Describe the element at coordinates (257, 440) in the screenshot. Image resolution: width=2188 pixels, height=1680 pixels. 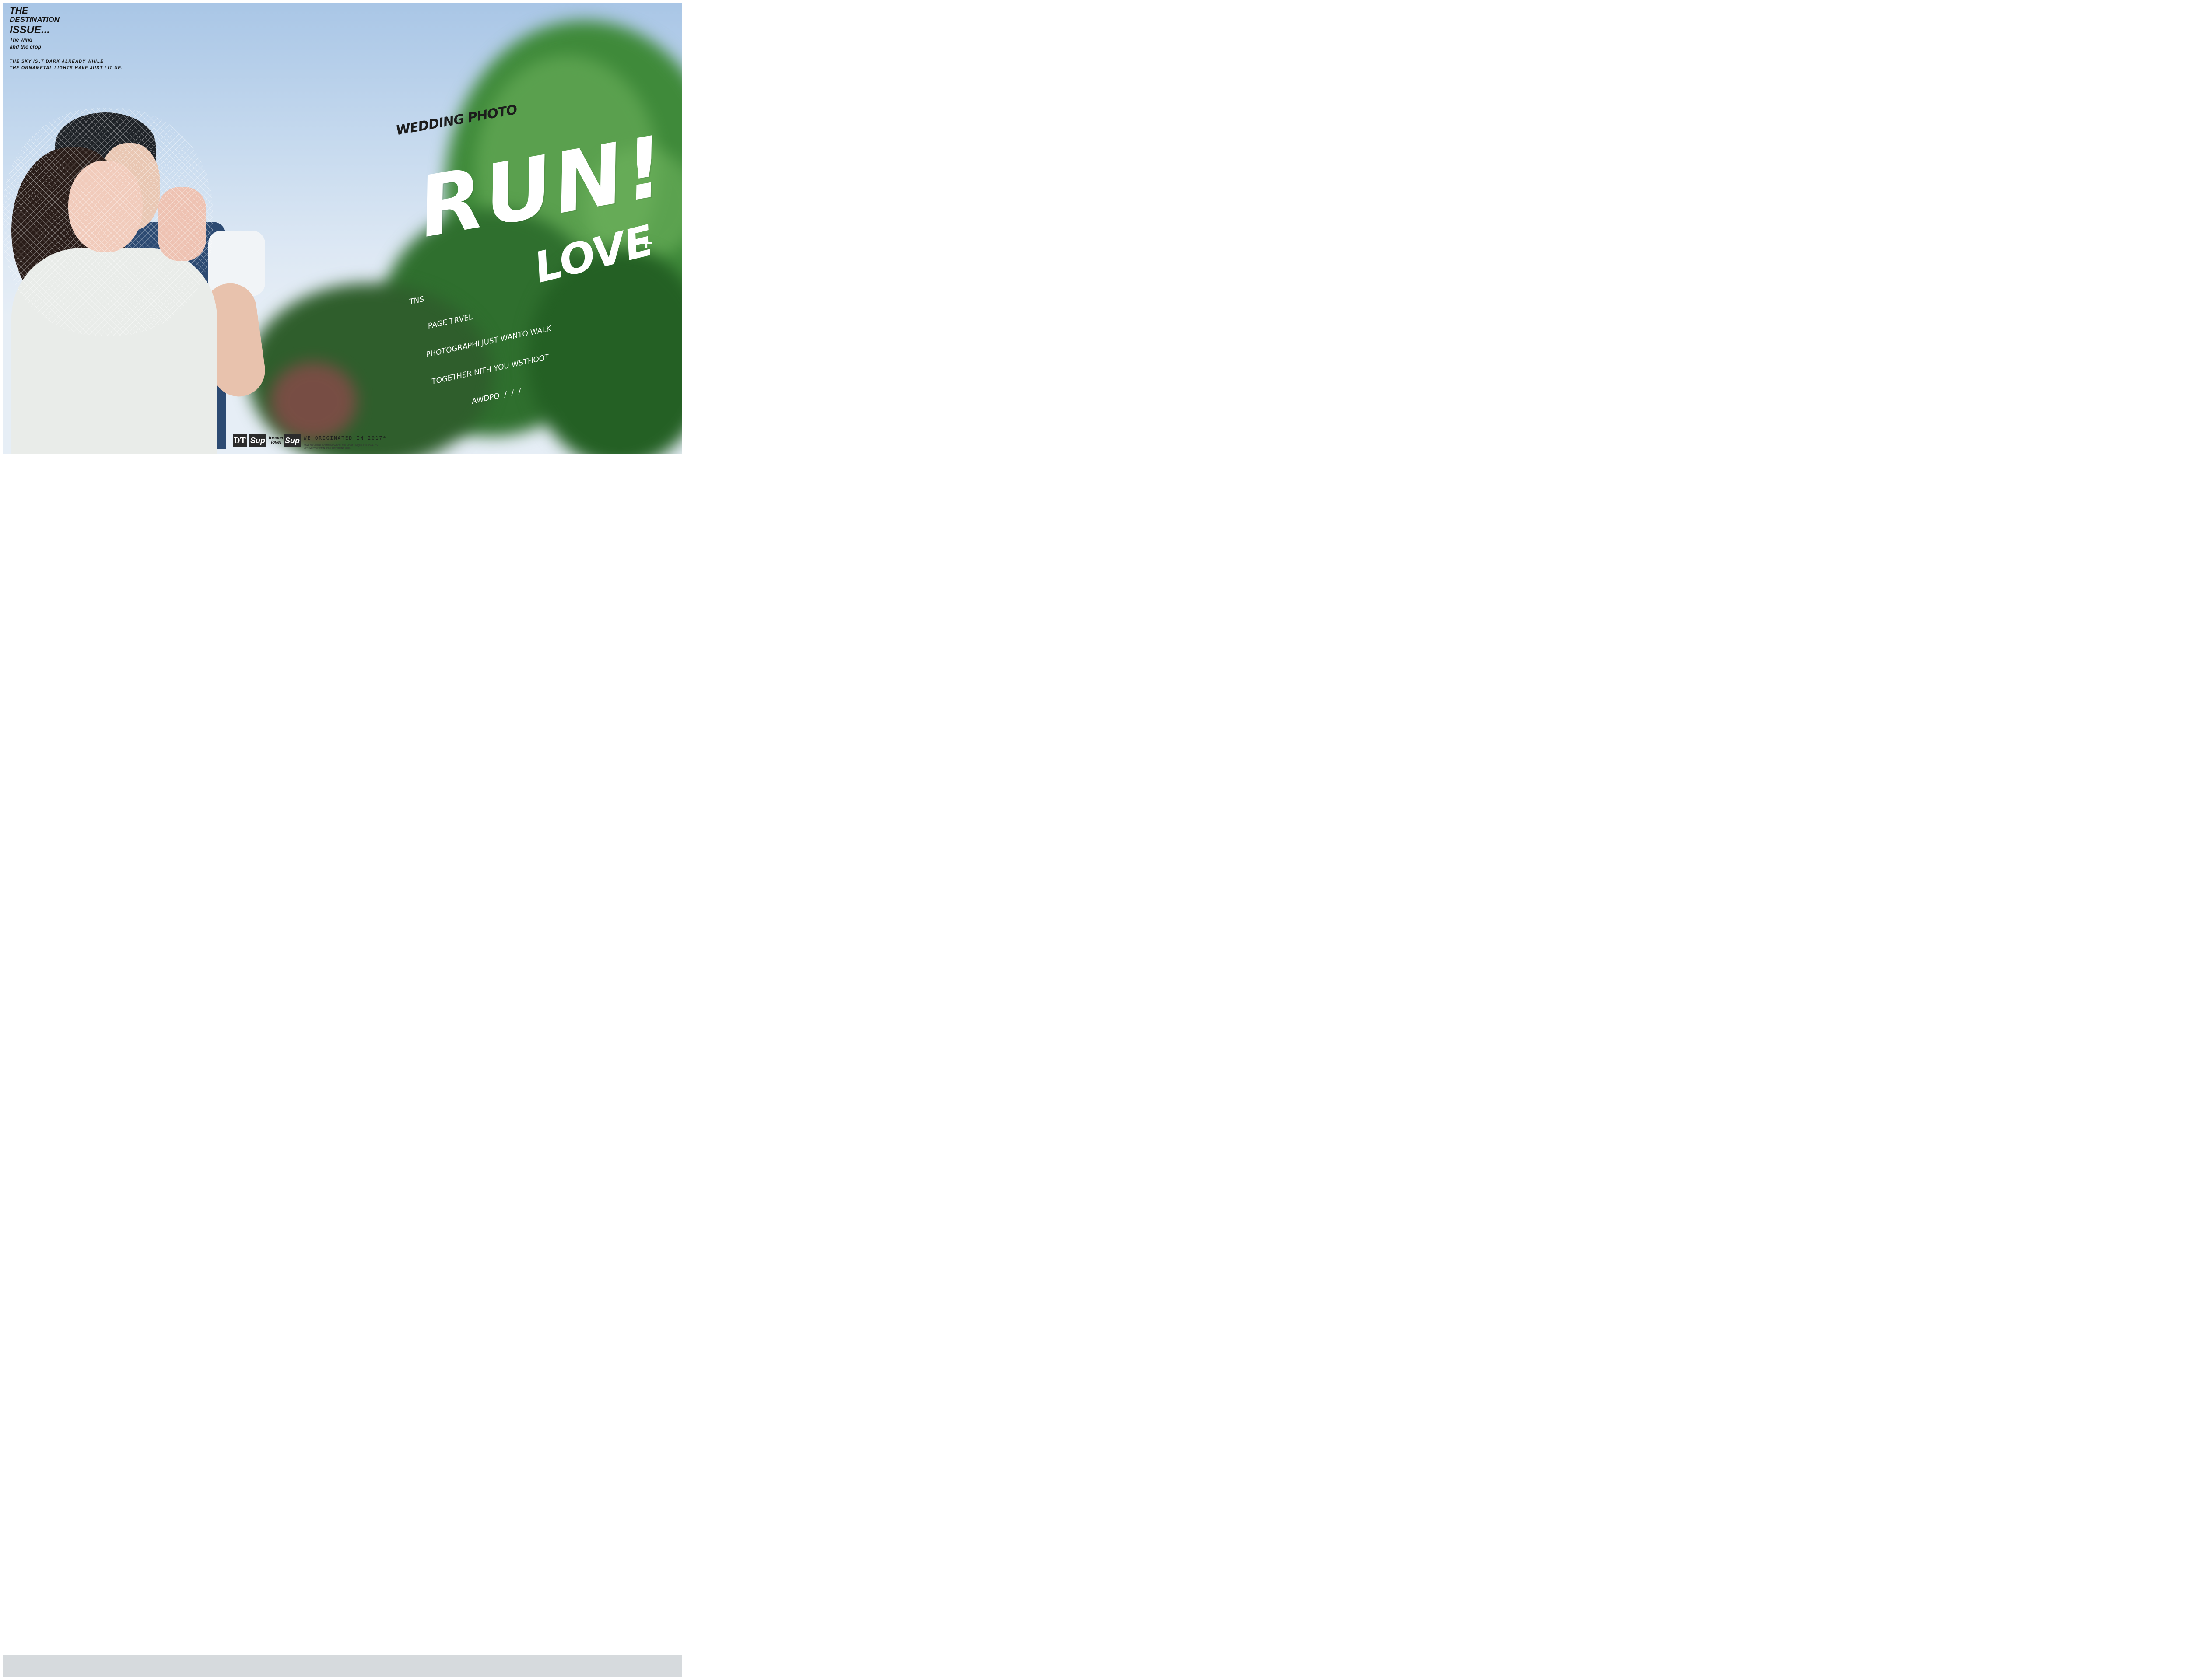
I see `sup-logo: Sup` at that location.